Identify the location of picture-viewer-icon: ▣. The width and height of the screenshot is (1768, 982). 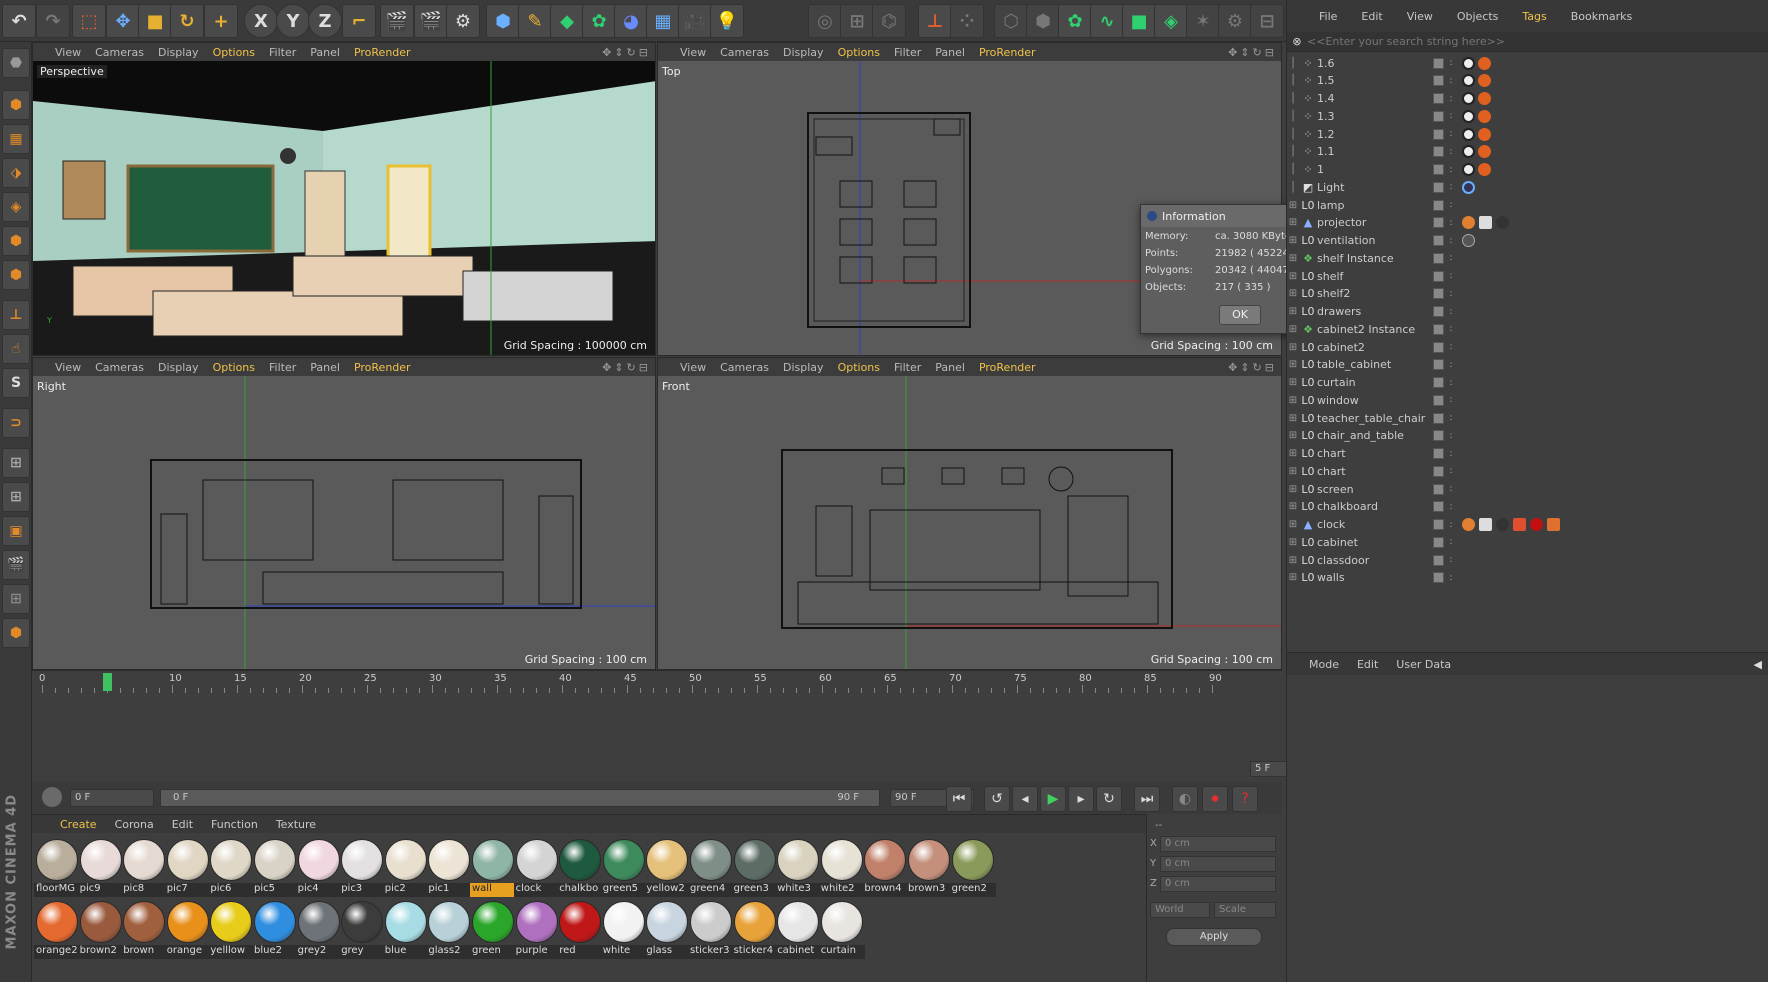
(16, 531).